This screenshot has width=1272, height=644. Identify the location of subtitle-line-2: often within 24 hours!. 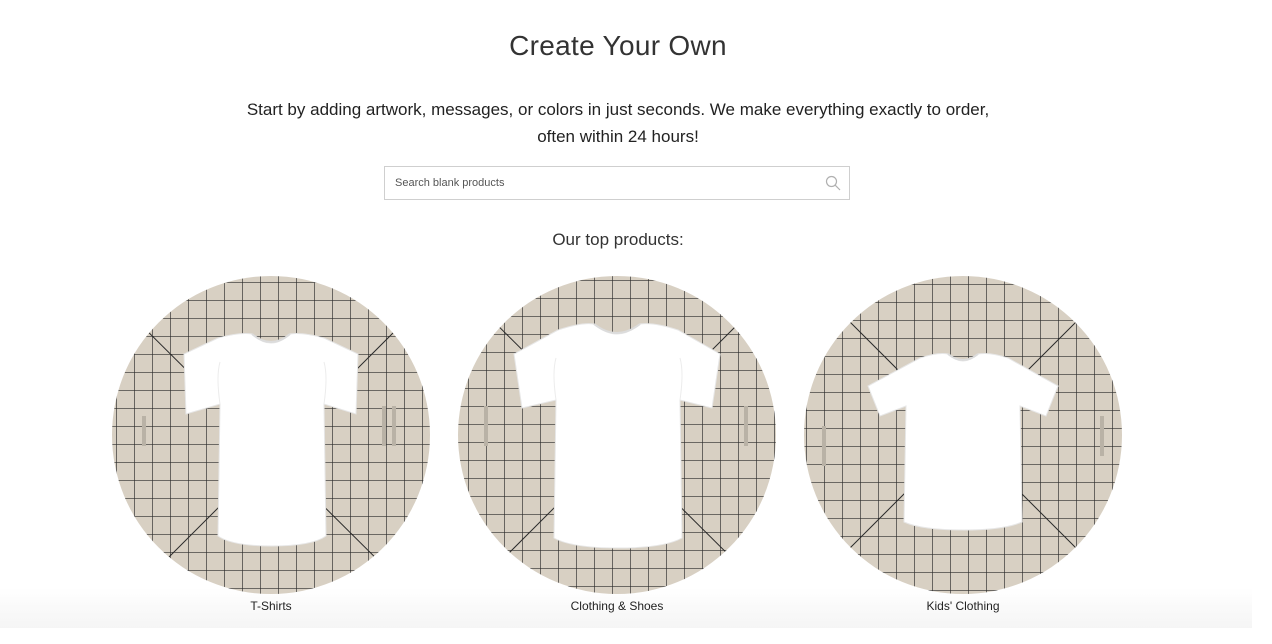
(618, 136).